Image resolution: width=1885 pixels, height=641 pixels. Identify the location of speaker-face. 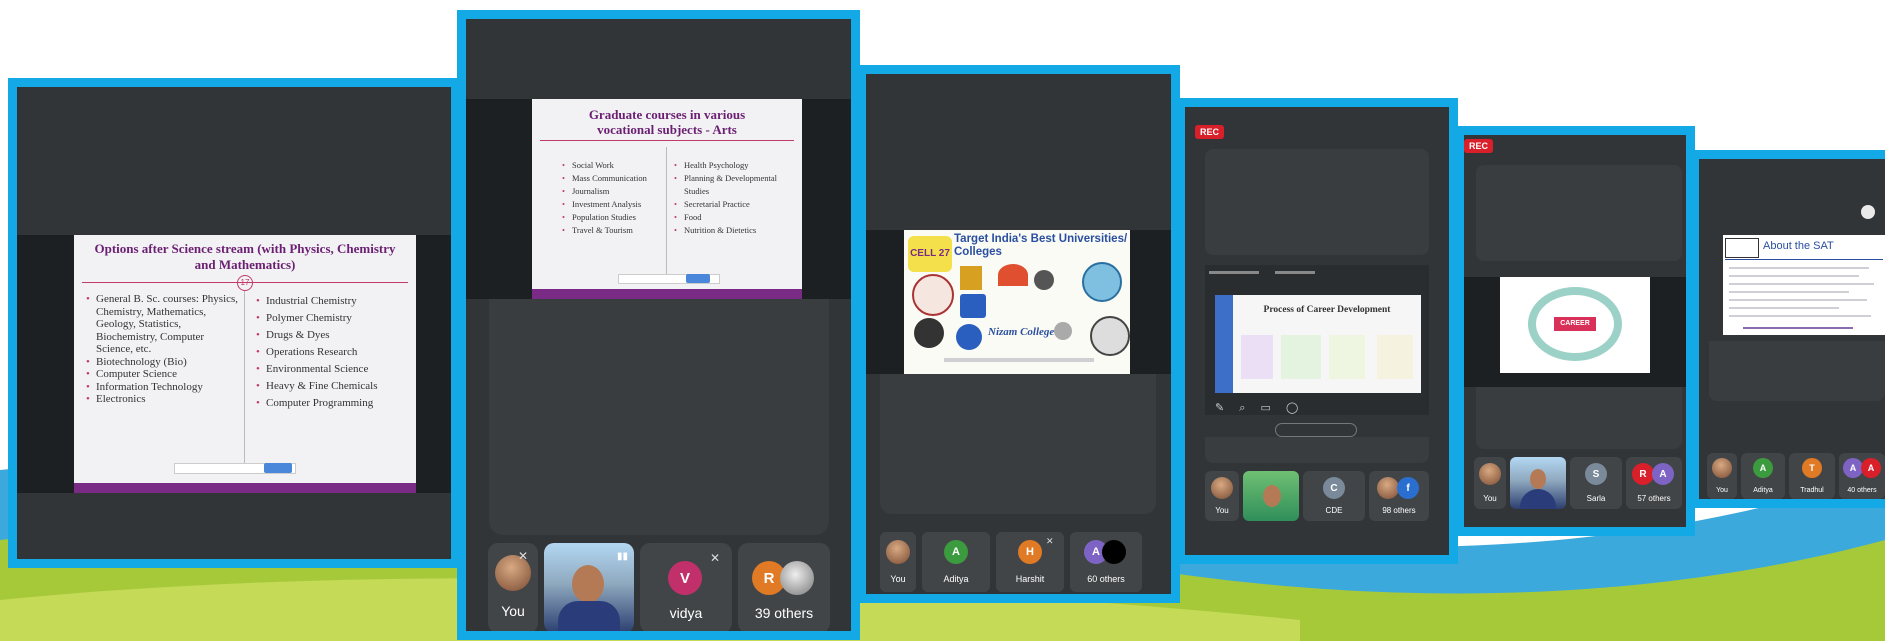
(1272, 496).